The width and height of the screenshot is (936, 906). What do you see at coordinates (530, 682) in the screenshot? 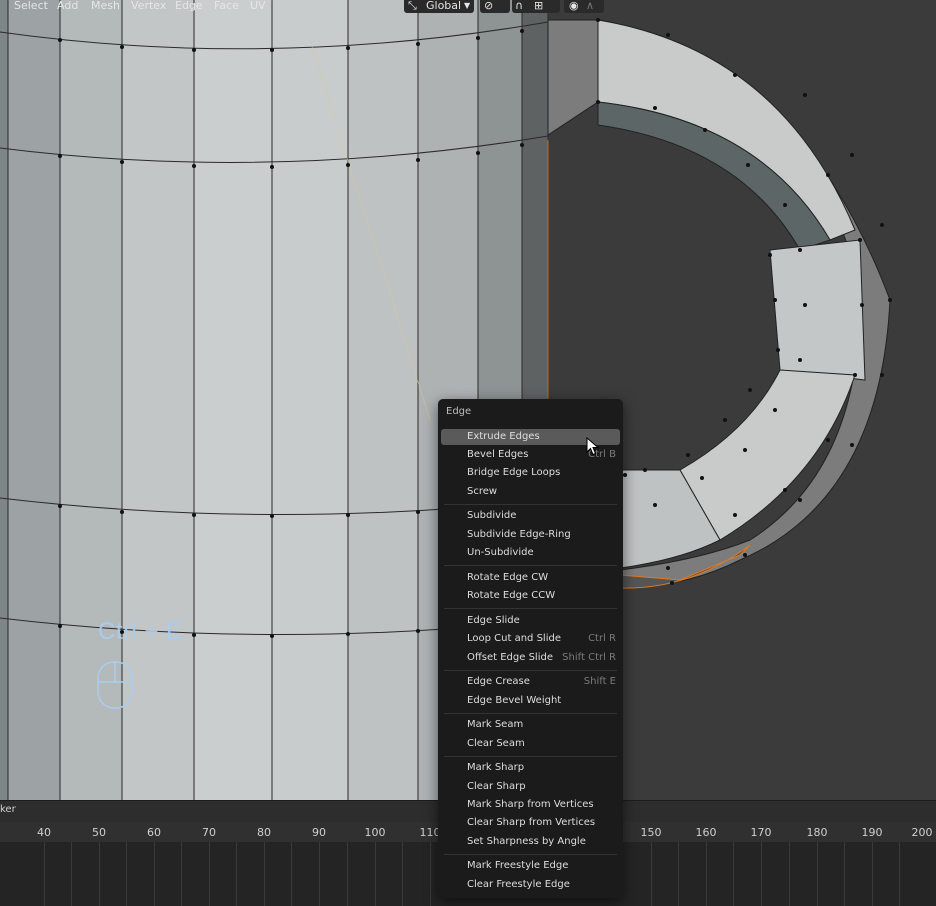
I see `menu-item-edge-crease: Edge Crease Shift E` at bounding box center [530, 682].